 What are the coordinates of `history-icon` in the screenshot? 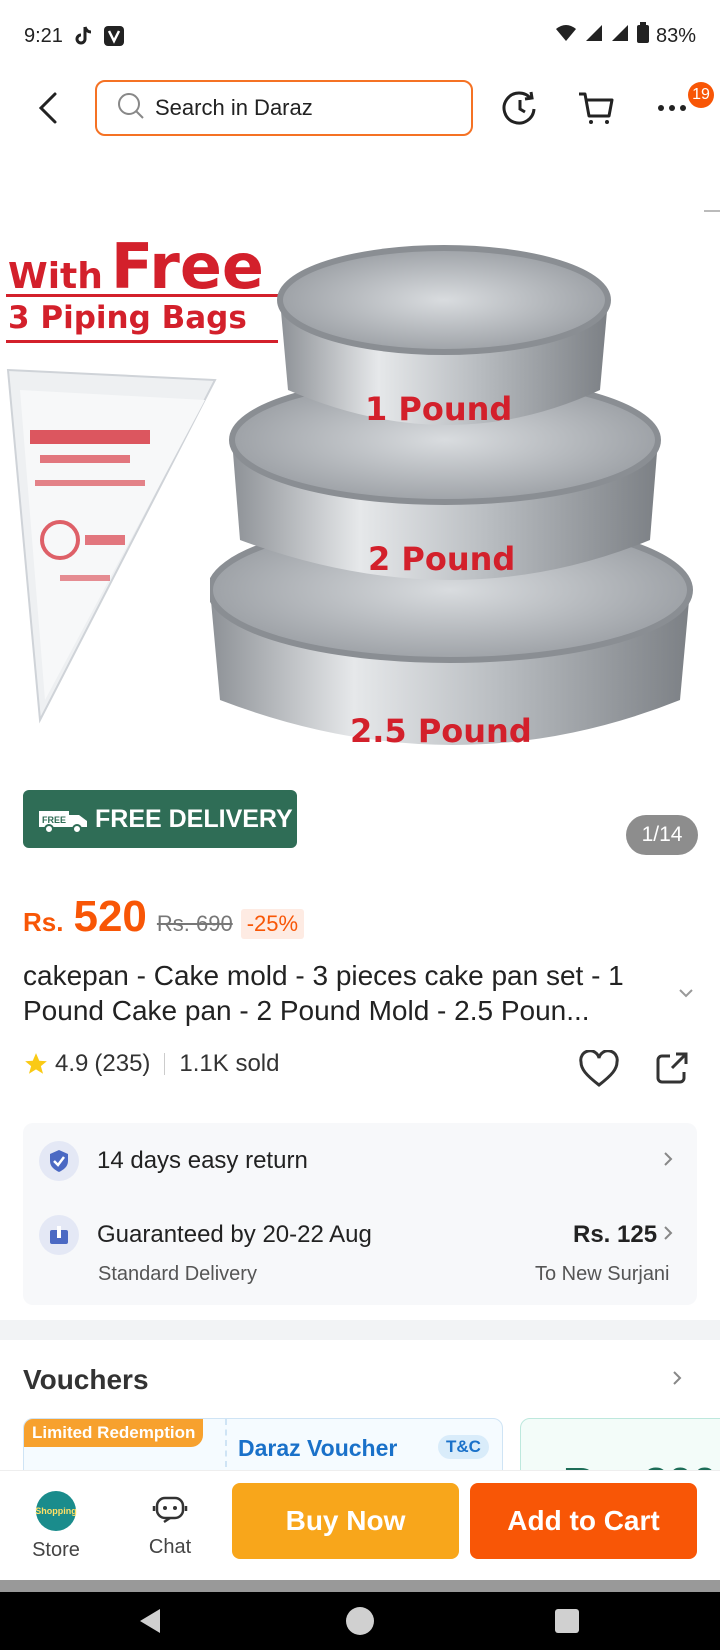 It's located at (519, 108).